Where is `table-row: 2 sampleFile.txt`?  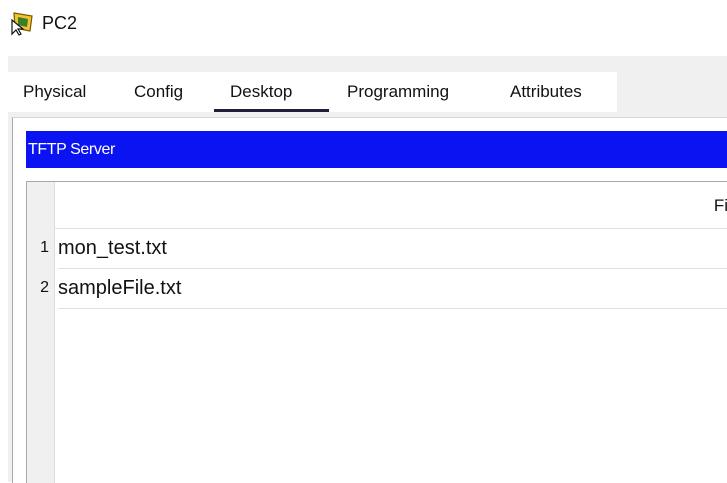
table-row: 2 sampleFile.txt is located at coordinates (377, 288).